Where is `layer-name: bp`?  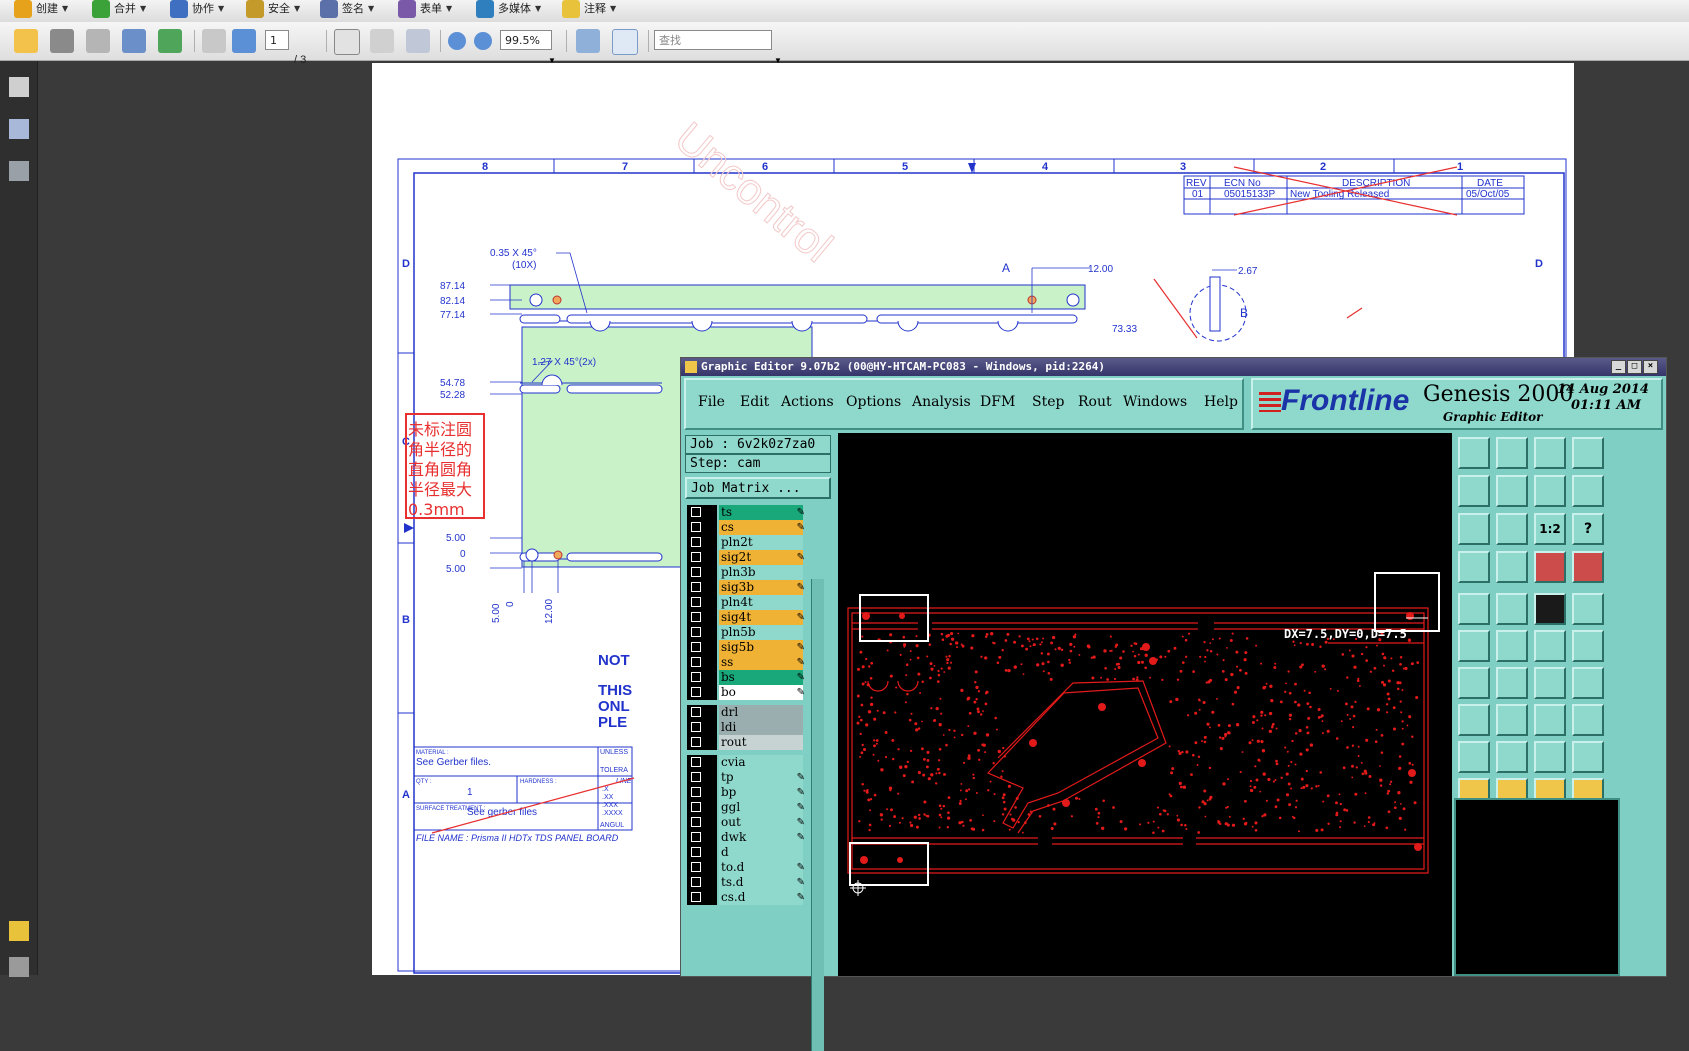 layer-name: bp is located at coordinates (761, 792).